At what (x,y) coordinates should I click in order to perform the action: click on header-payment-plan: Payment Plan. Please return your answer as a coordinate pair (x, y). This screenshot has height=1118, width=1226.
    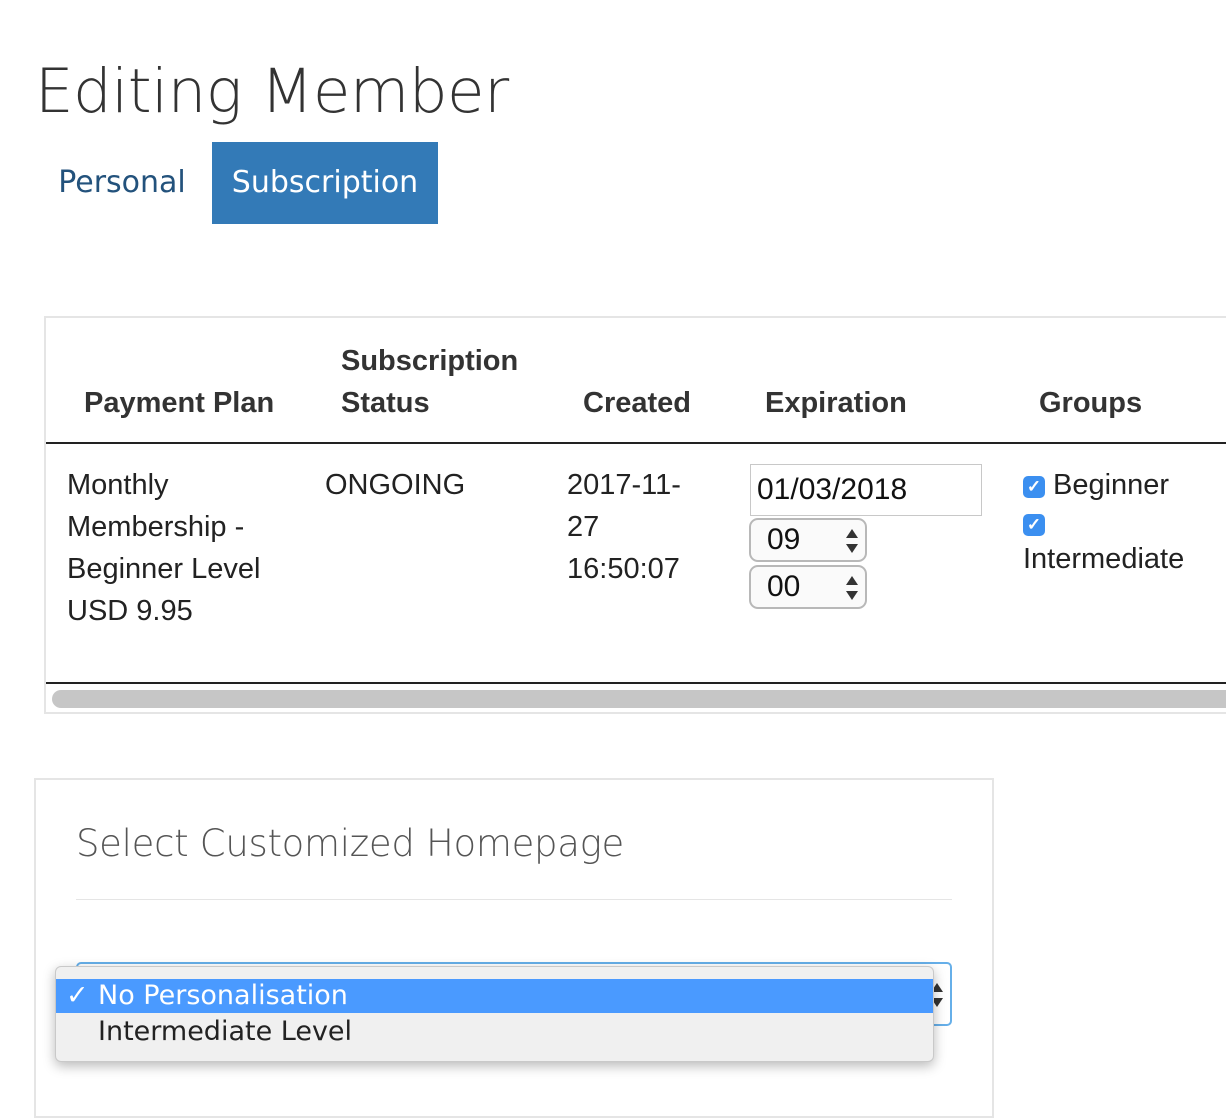
    Looking at the image, I should click on (179, 403).